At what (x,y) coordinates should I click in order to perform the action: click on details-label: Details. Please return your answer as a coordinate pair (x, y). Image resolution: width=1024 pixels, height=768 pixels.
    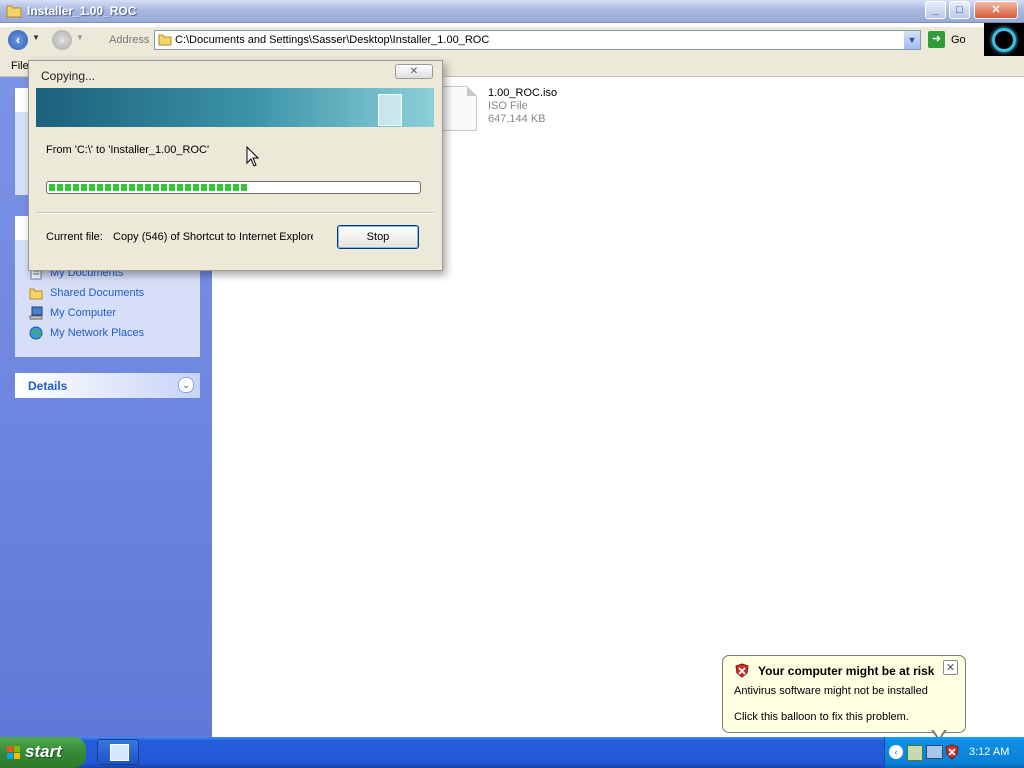
    Looking at the image, I should click on (48, 386).